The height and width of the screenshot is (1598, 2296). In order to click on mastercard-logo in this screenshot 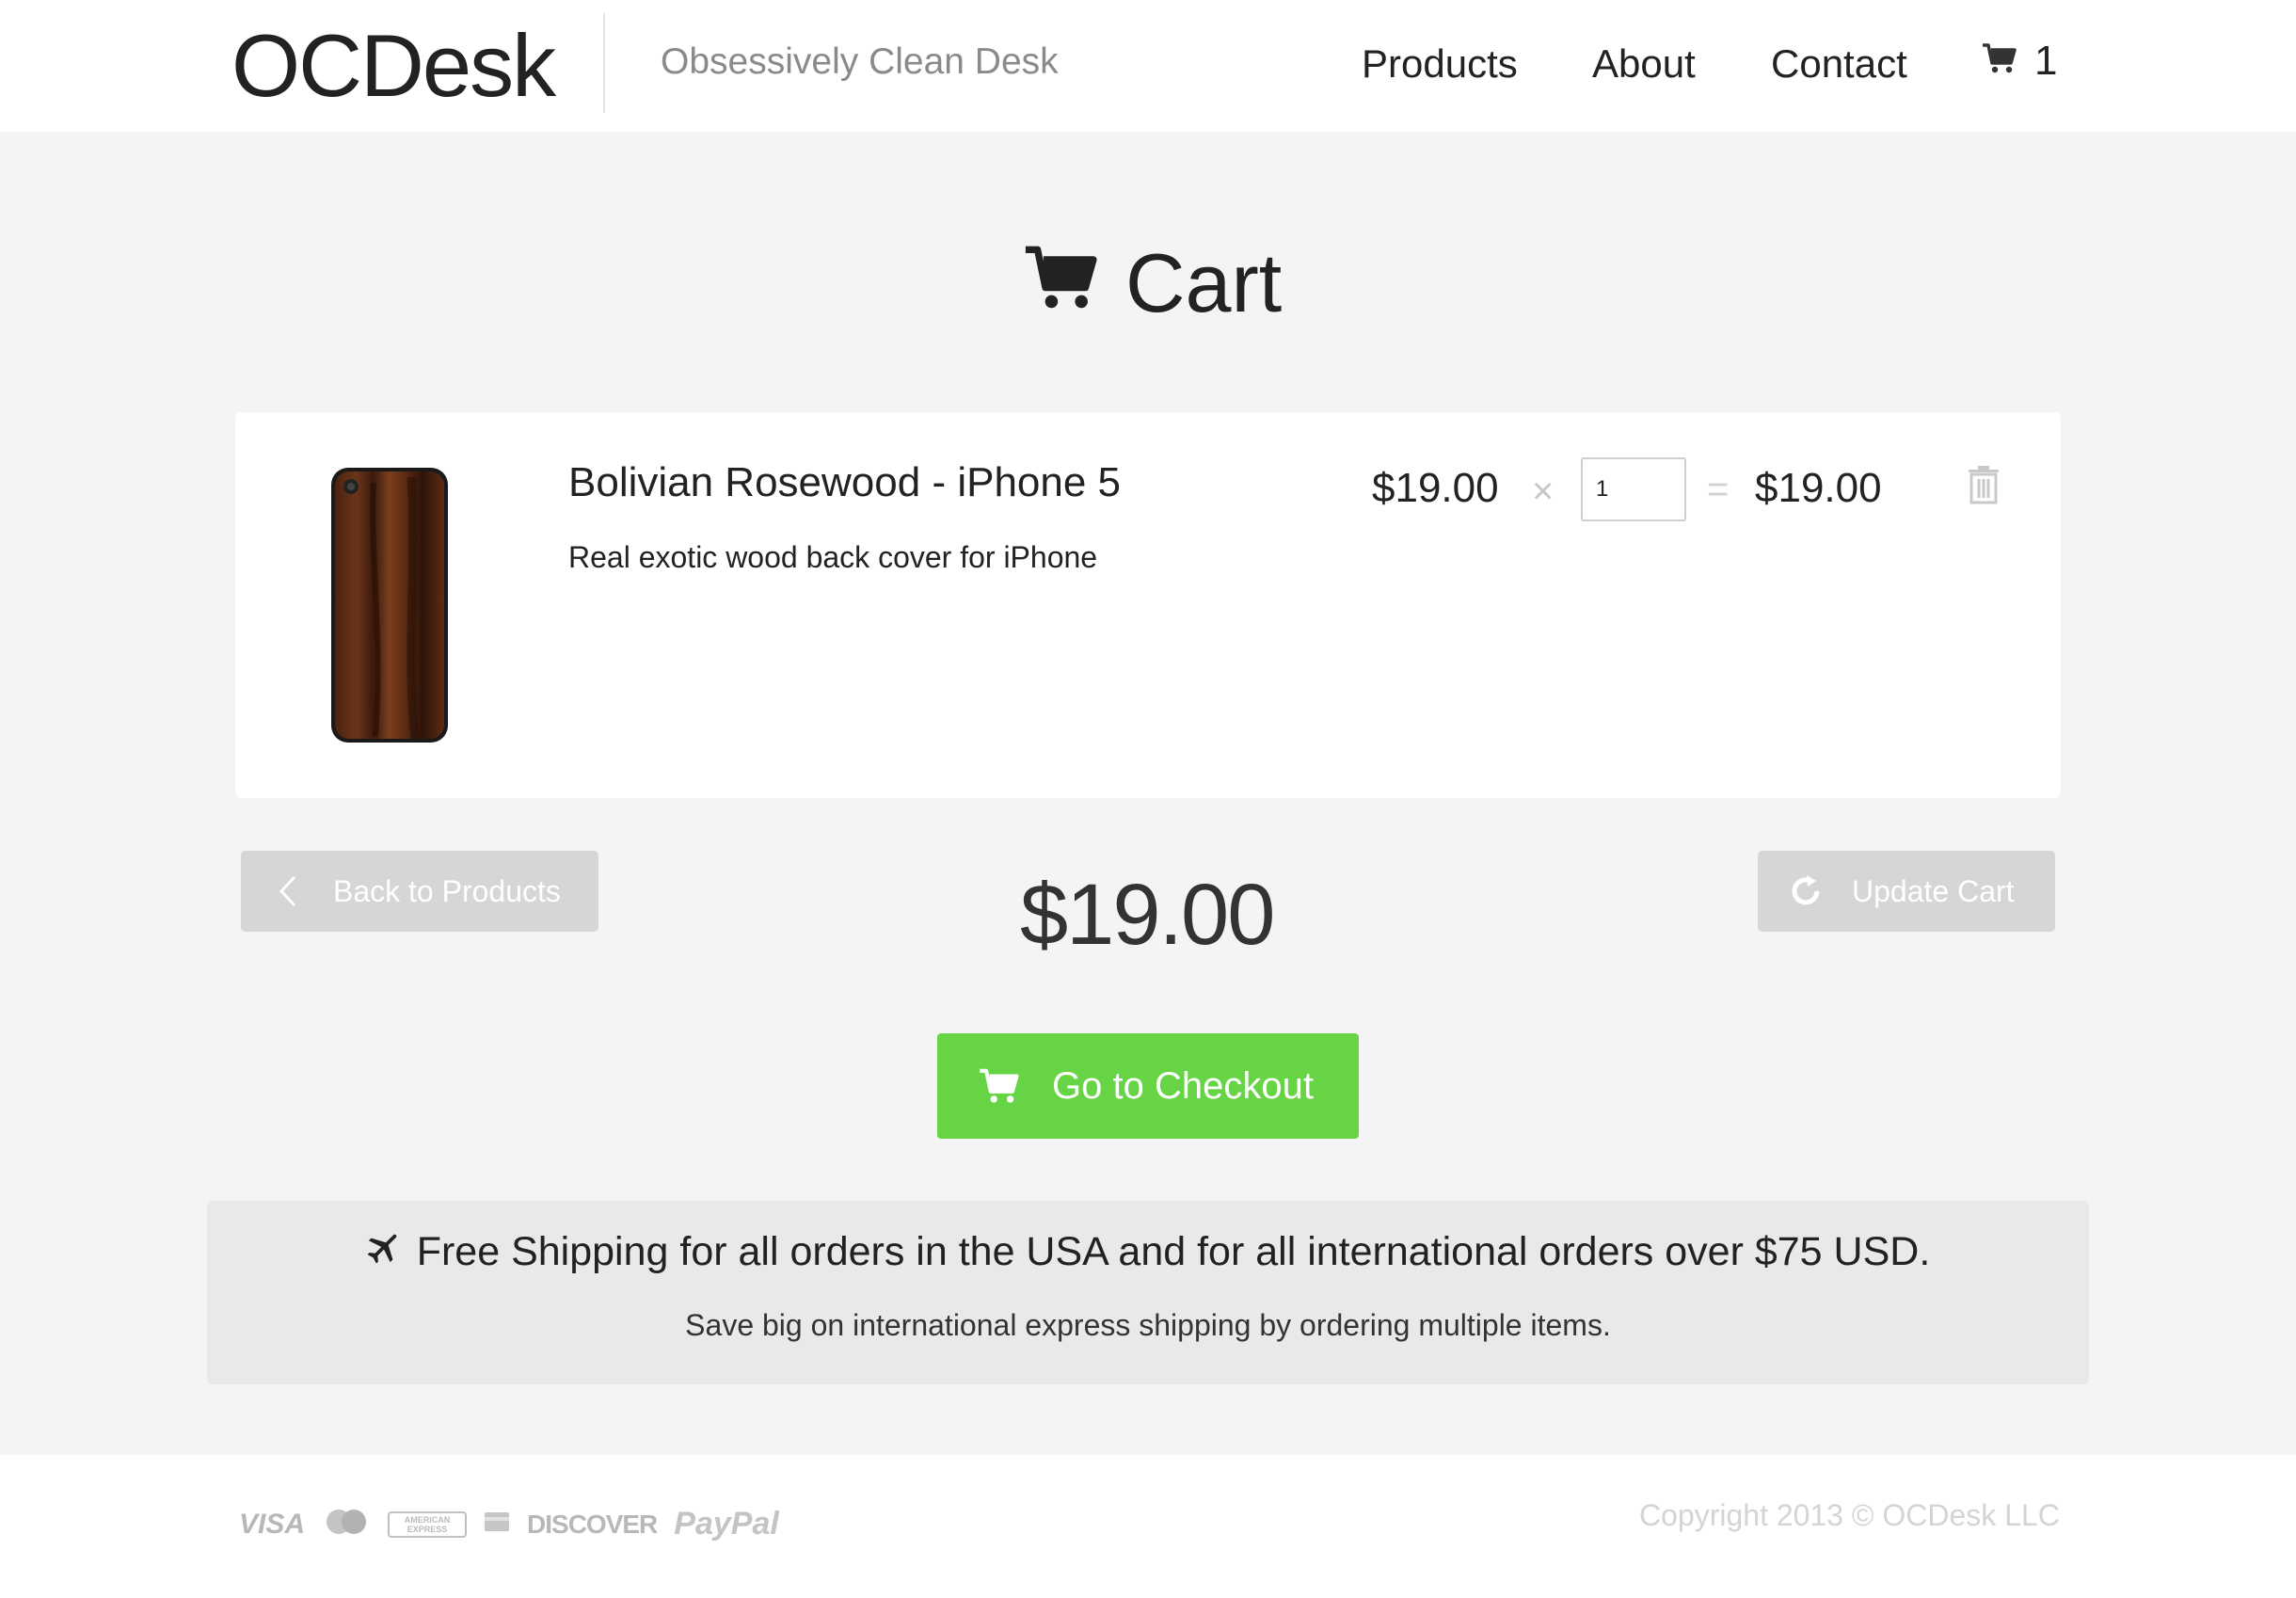, I will do `click(346, 1524)`.